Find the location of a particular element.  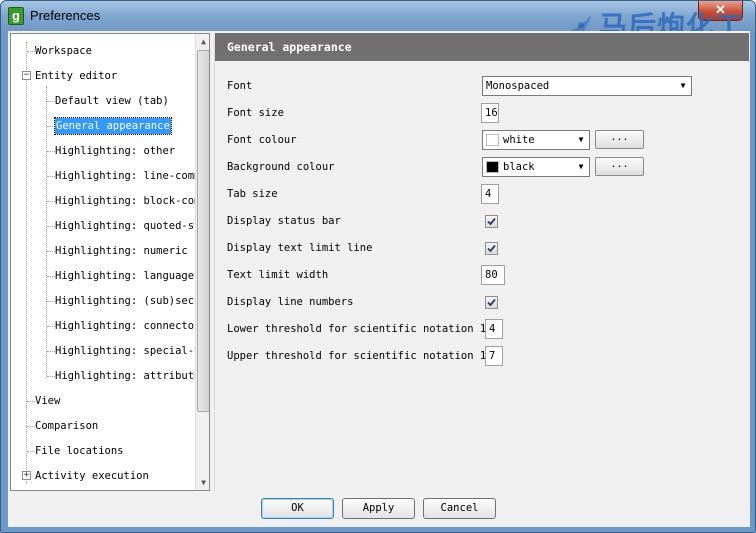

font-colour-value: white is located at coordinates (519, 140).